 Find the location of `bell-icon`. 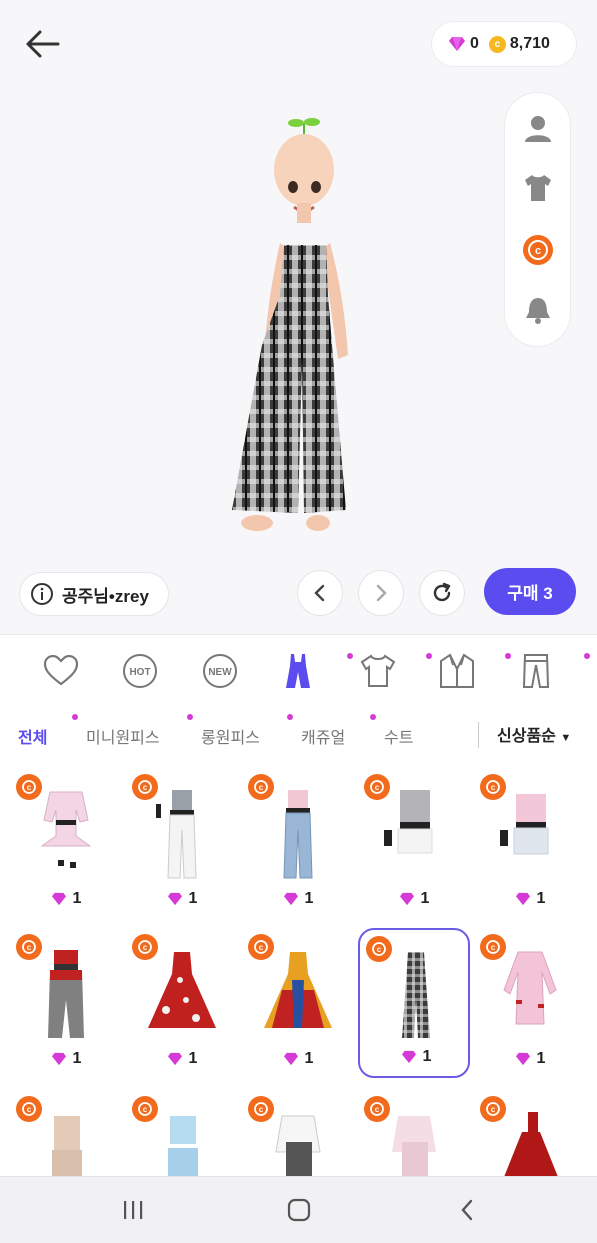

bell-icon is located at coordinates (538, 310).